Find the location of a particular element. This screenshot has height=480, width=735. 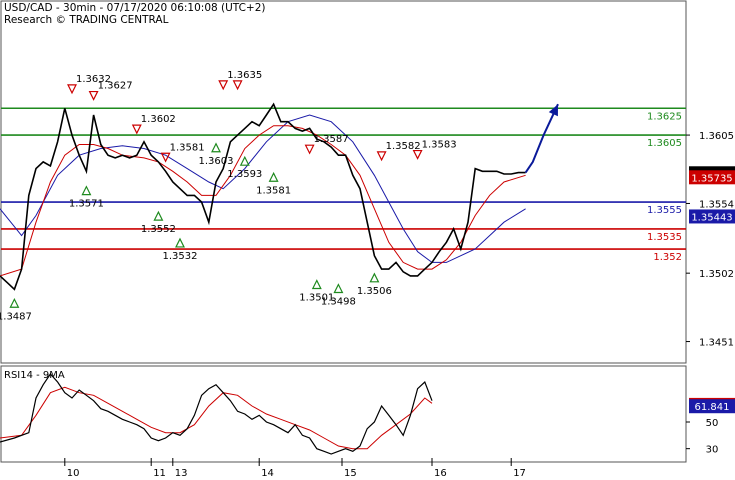

level-label-1: 1.3605 is located at coordinates (664, 143).